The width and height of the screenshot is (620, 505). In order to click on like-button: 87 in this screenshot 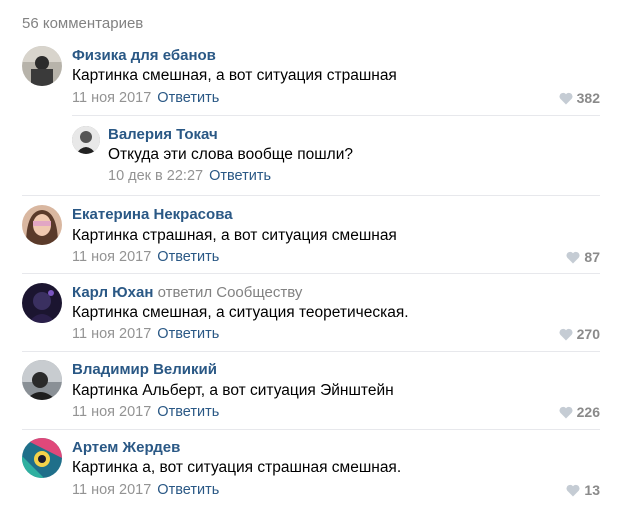, I will do `click(583, 257)`.